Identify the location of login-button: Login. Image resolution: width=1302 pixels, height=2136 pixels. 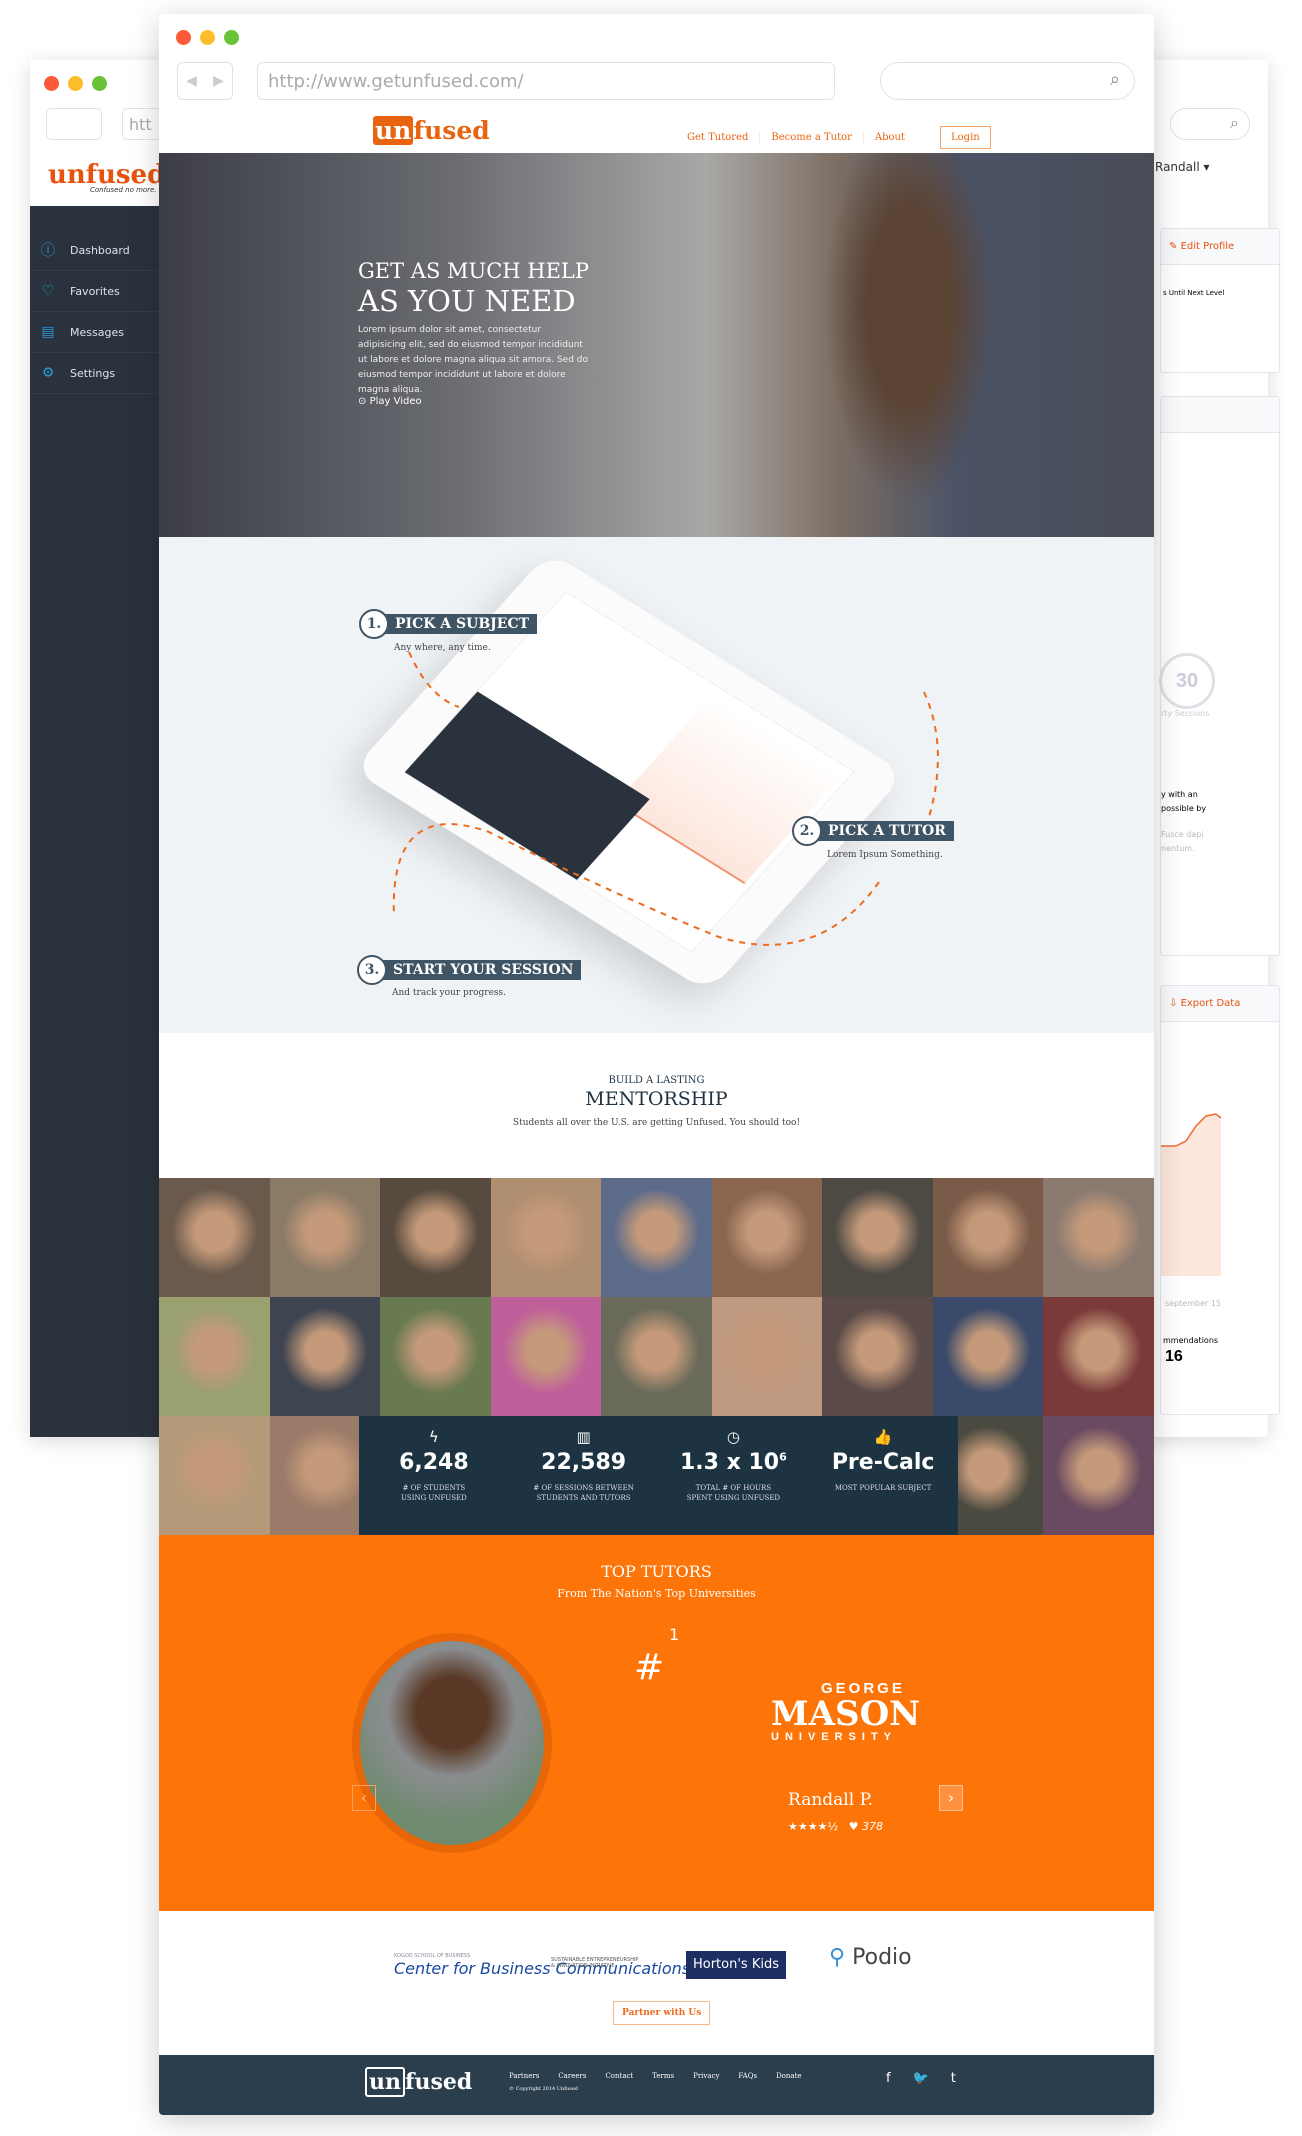
(965, 137).